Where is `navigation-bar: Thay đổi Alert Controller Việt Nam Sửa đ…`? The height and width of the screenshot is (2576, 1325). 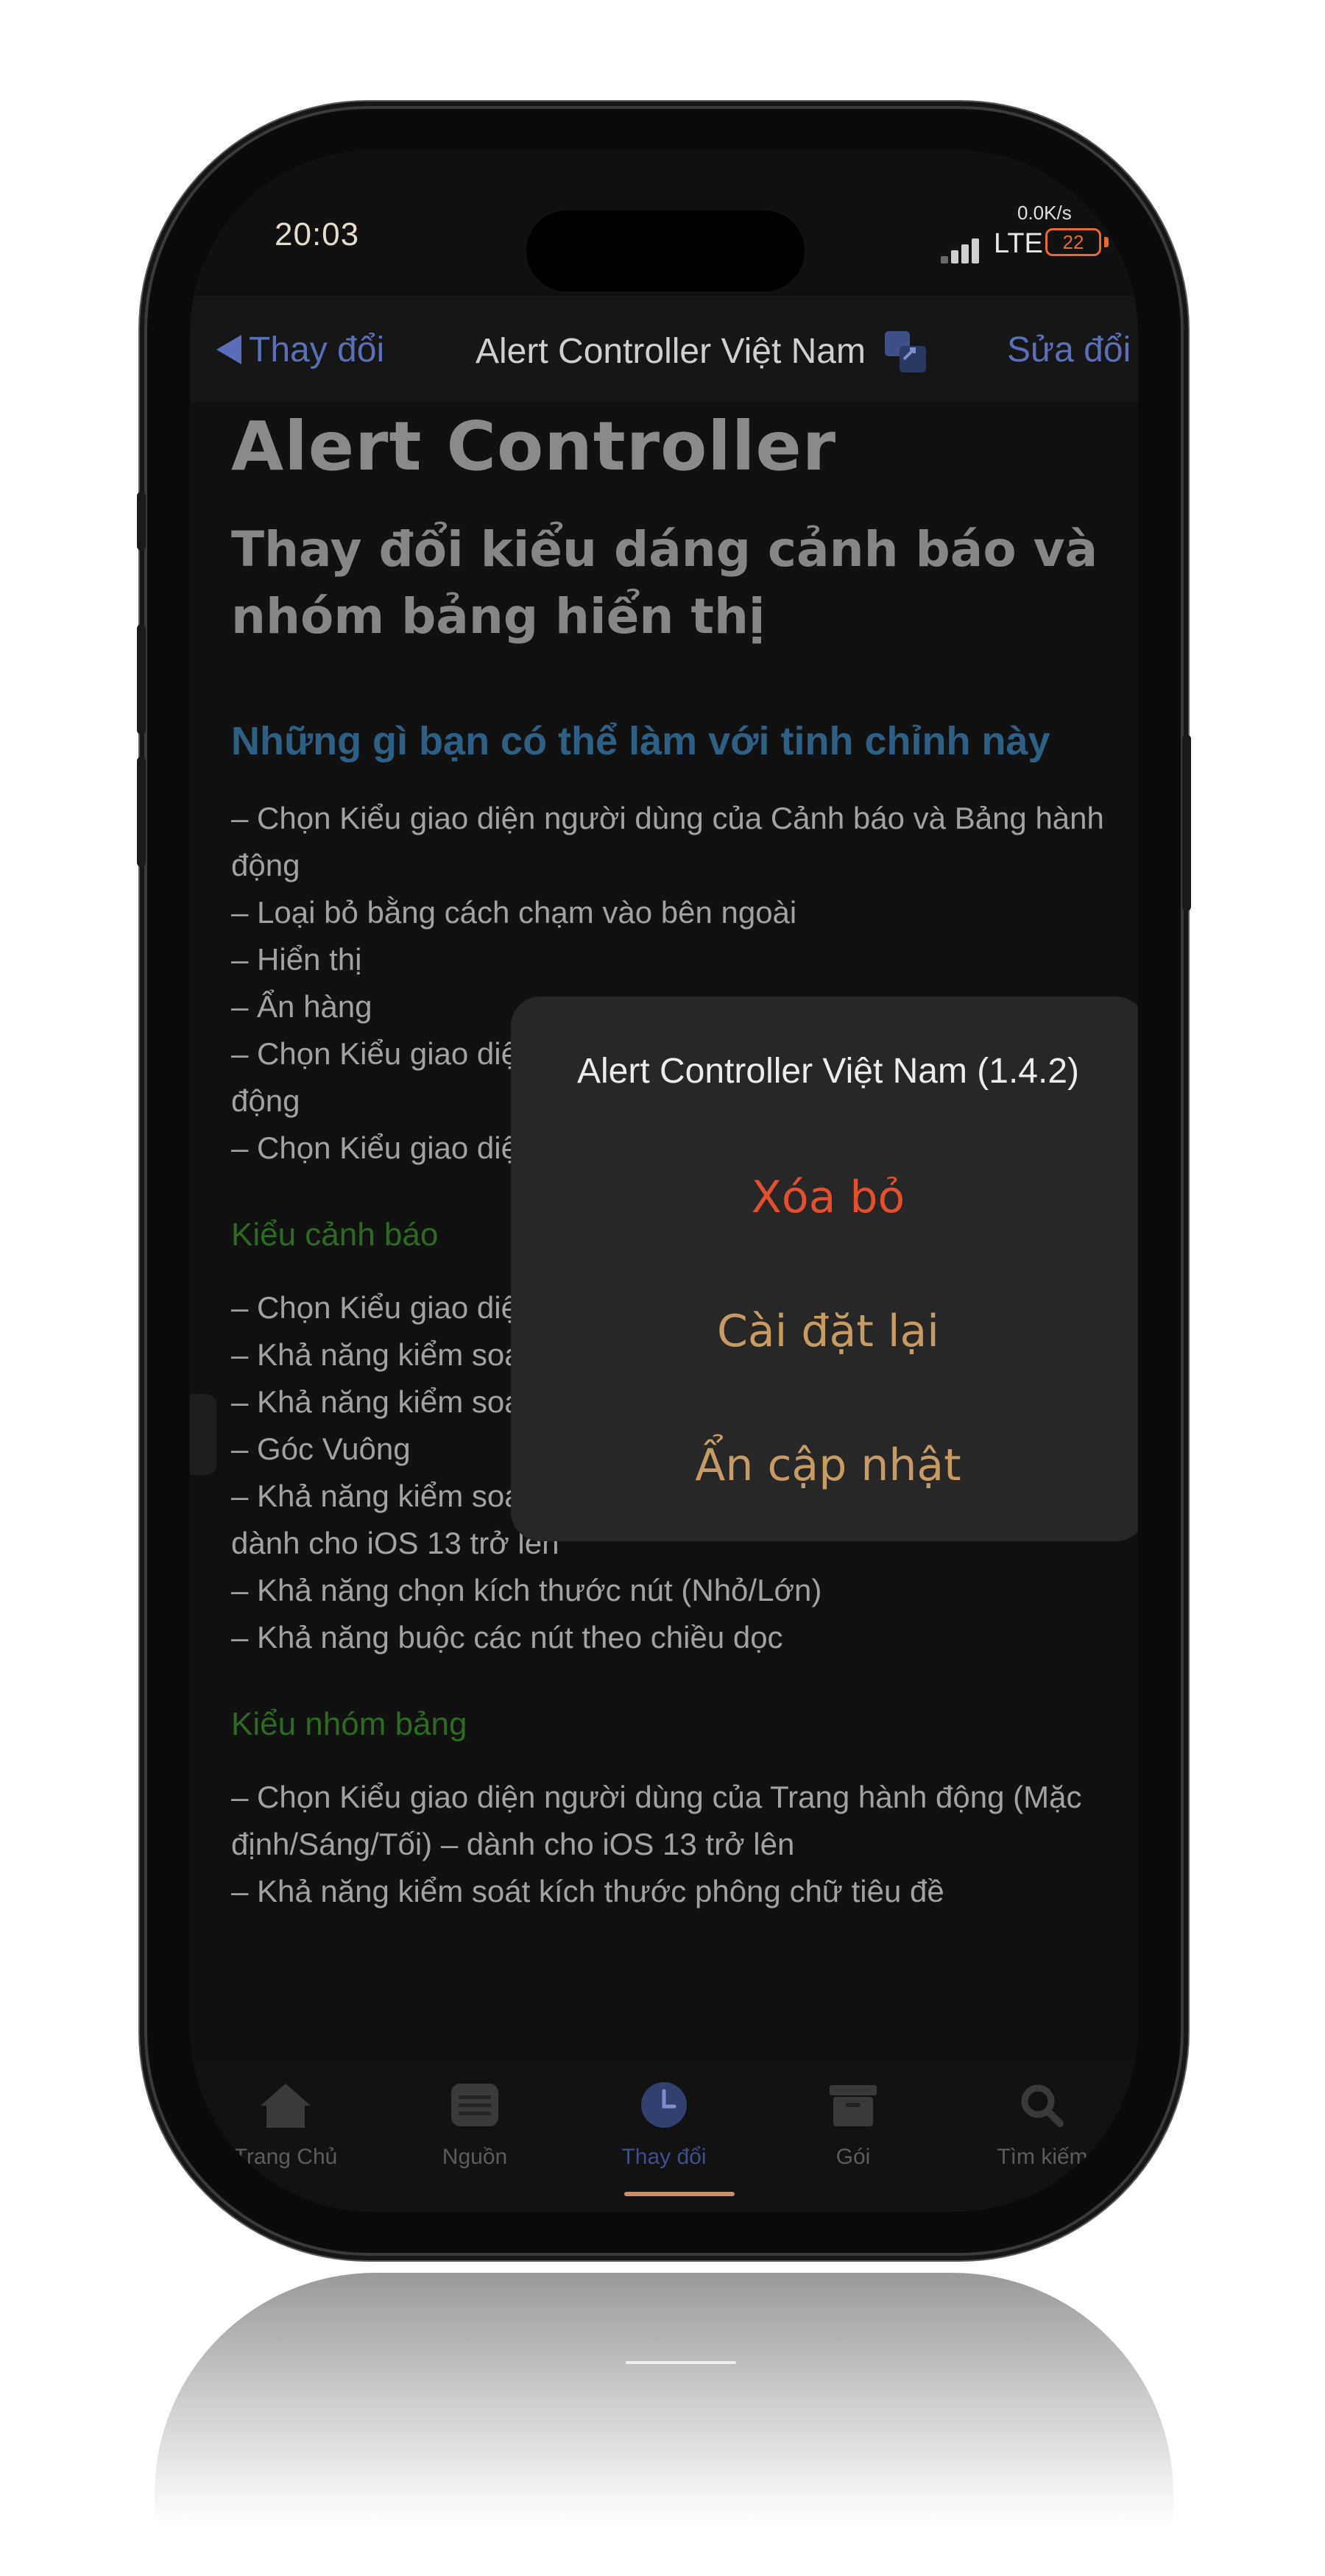
navigation-bar: Thay đổi Alert Controller Việt Nam Sửa đ… is located at coordinates (664, 349).